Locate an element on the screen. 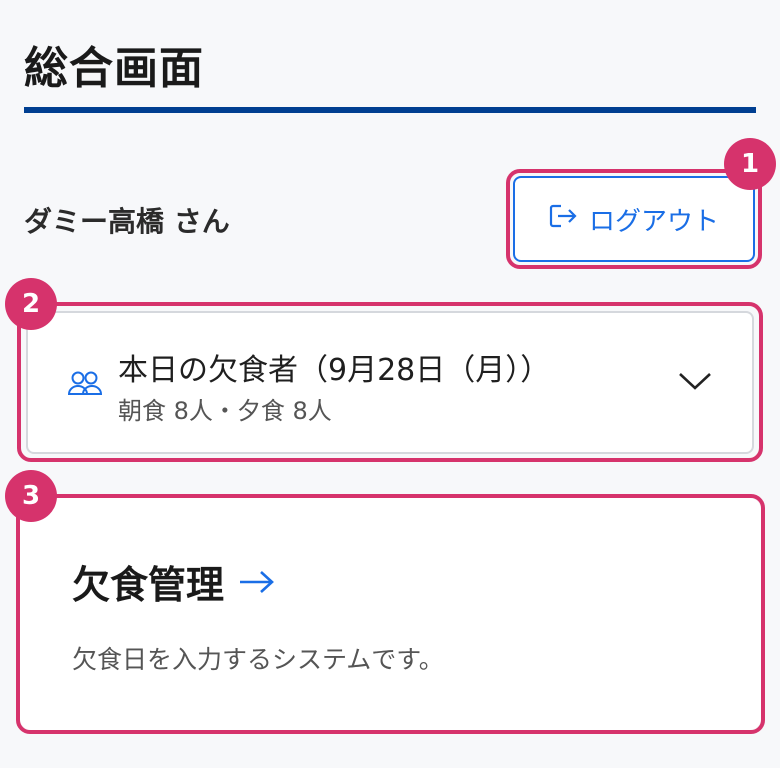  logout-label: ログアウト is located at coordinates (653, 221).